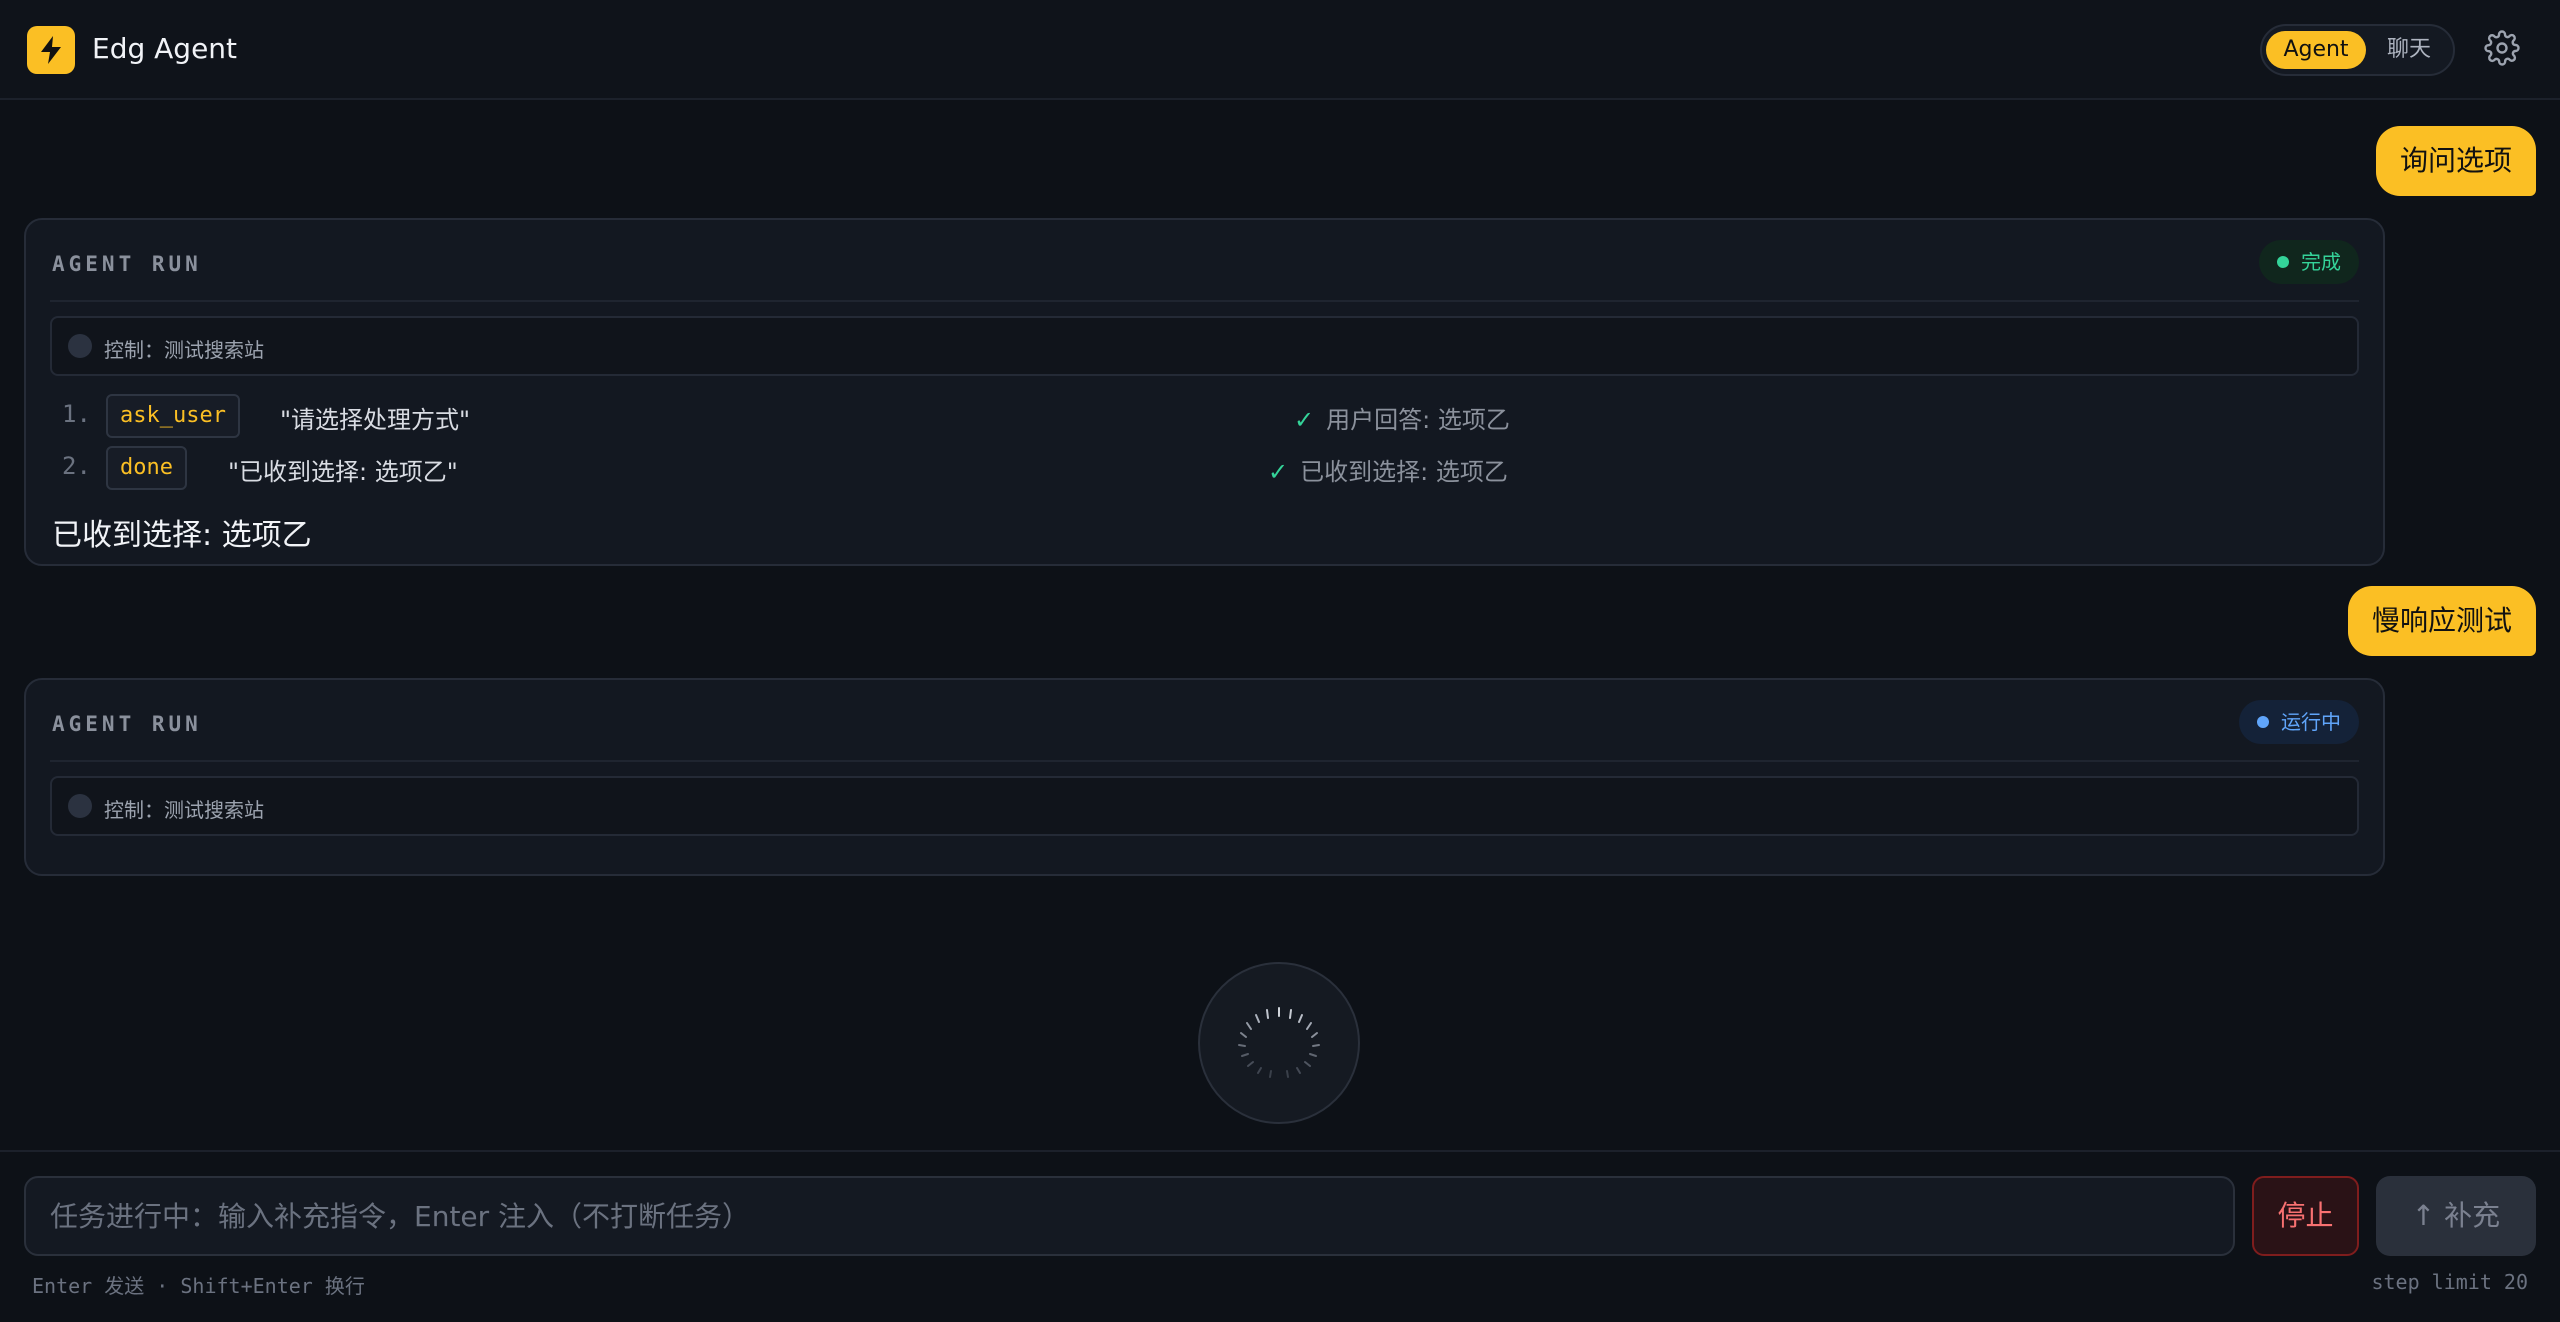 This screenshot has width=2560, height=1322. What do you see at coordinates (2441, 621) in the screenshot?
I see `user-message: 慢响应测试` at bounding box center [2441, 621].